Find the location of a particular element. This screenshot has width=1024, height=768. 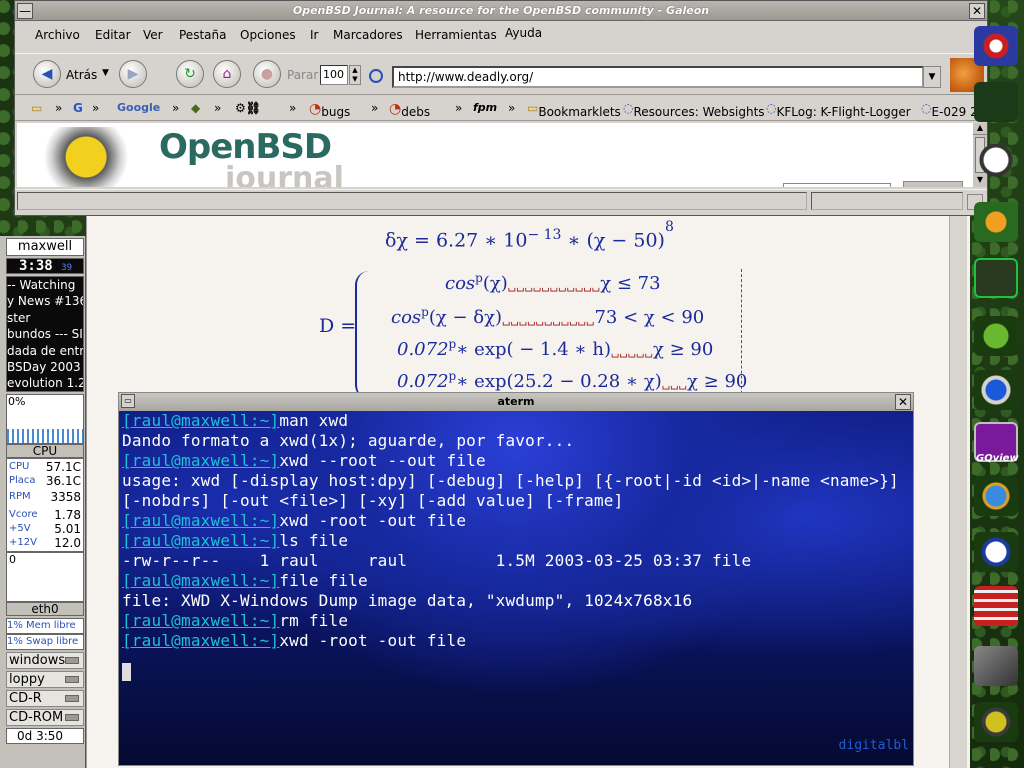

bookmark-resources-websights: ◌ Resources: Websights is located at coordinates (694, 110).